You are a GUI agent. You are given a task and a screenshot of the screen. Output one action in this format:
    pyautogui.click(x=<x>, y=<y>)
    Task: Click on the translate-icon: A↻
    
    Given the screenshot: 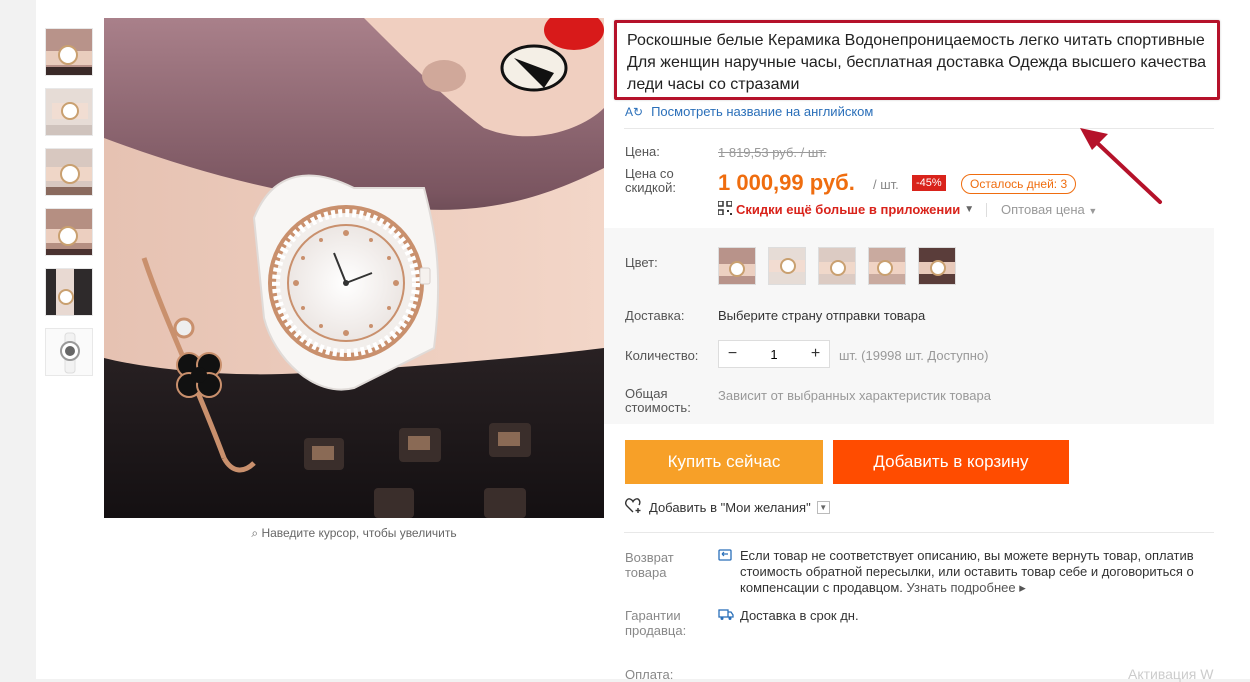 What is the action you would take?
    pyautogui.click(x=634, y=111)
    